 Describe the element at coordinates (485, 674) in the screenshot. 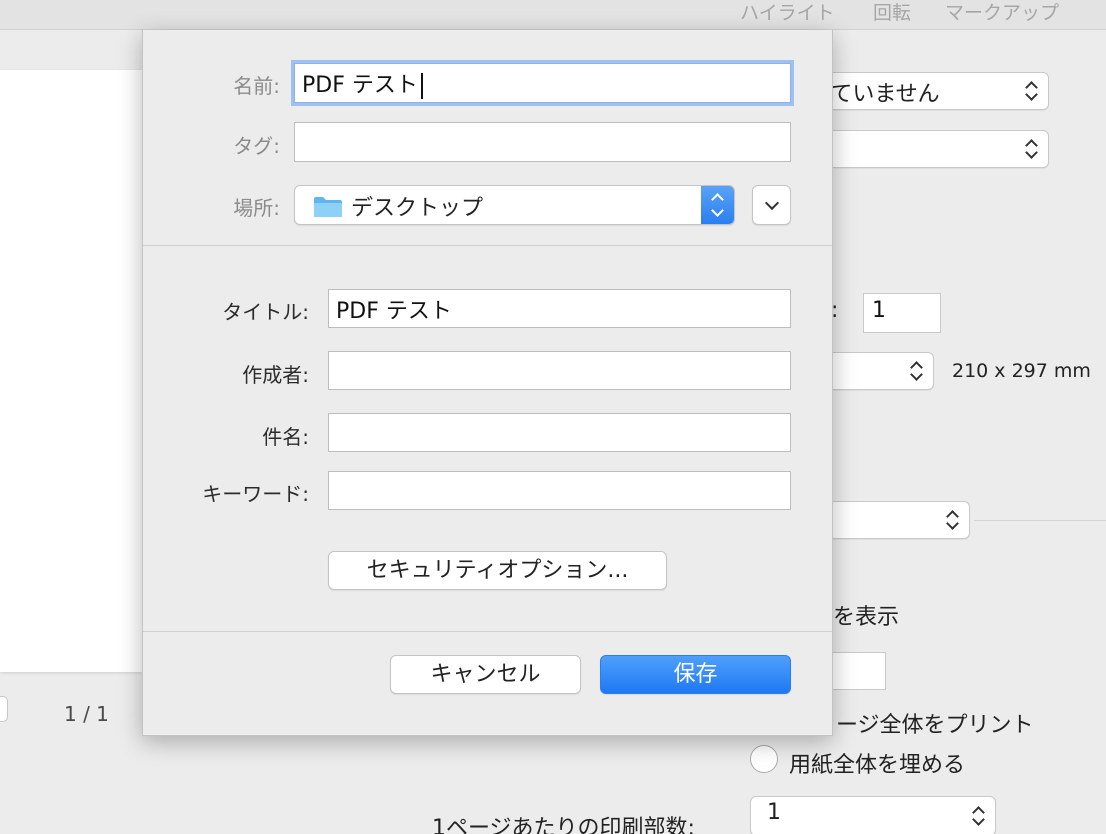

I see `cancel-button: キャンセル` at that location.